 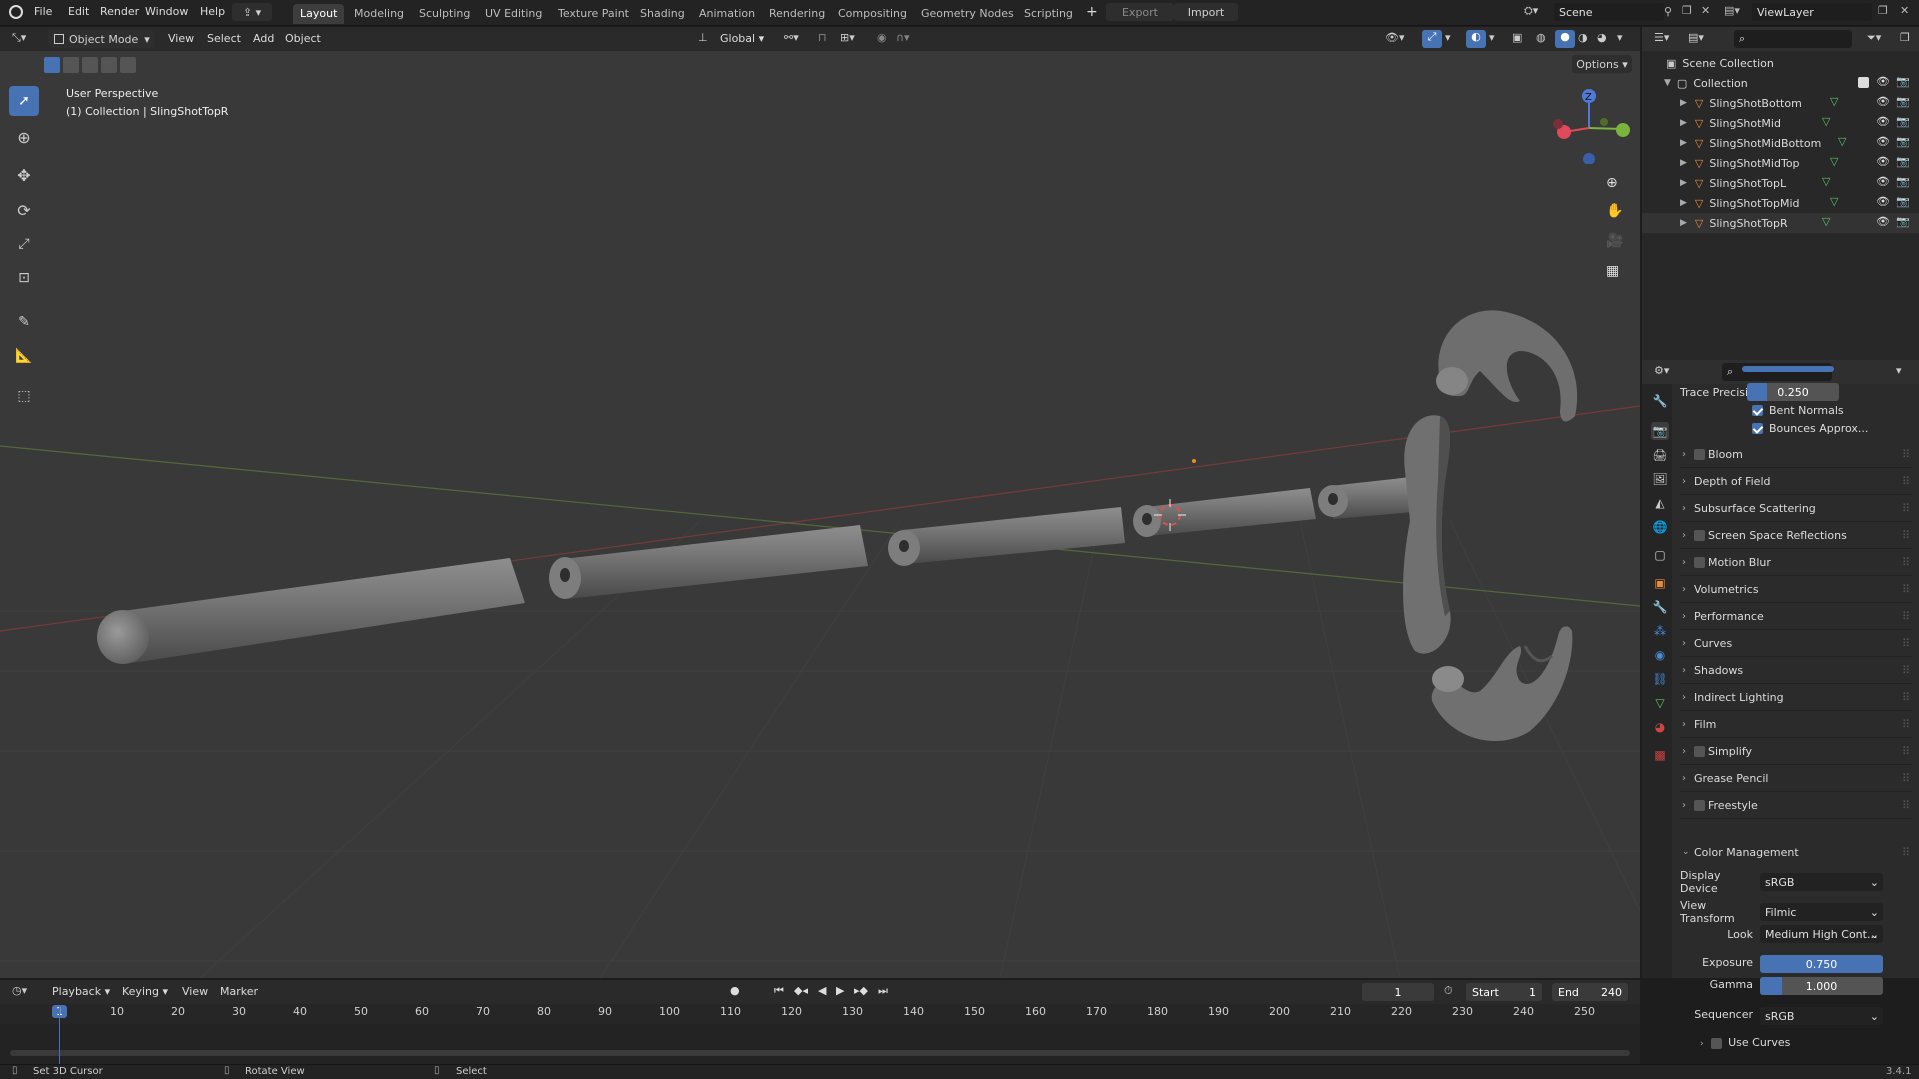 What do you see at coordinates (1660, 455) in the screenshot?
I see `output-tab-icon: 🖨` at bounding box center [1660, 455].